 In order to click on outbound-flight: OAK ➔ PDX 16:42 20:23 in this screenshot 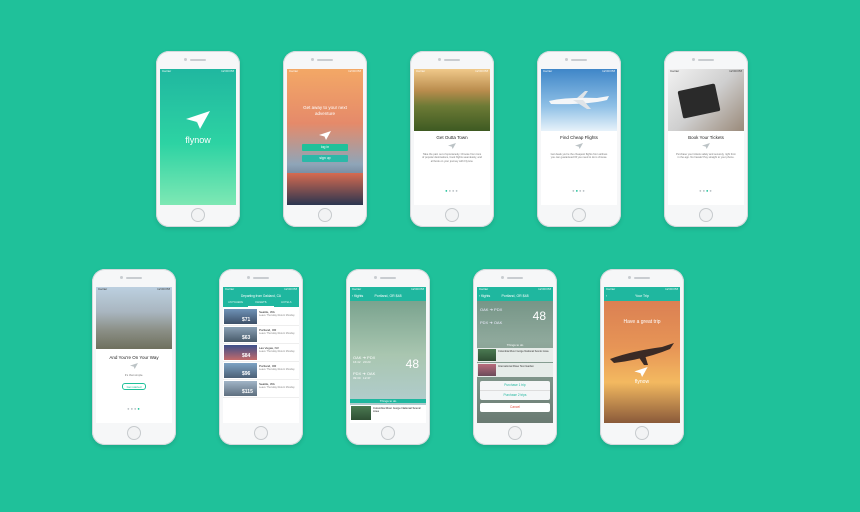, I will do `click(364, 359)`.